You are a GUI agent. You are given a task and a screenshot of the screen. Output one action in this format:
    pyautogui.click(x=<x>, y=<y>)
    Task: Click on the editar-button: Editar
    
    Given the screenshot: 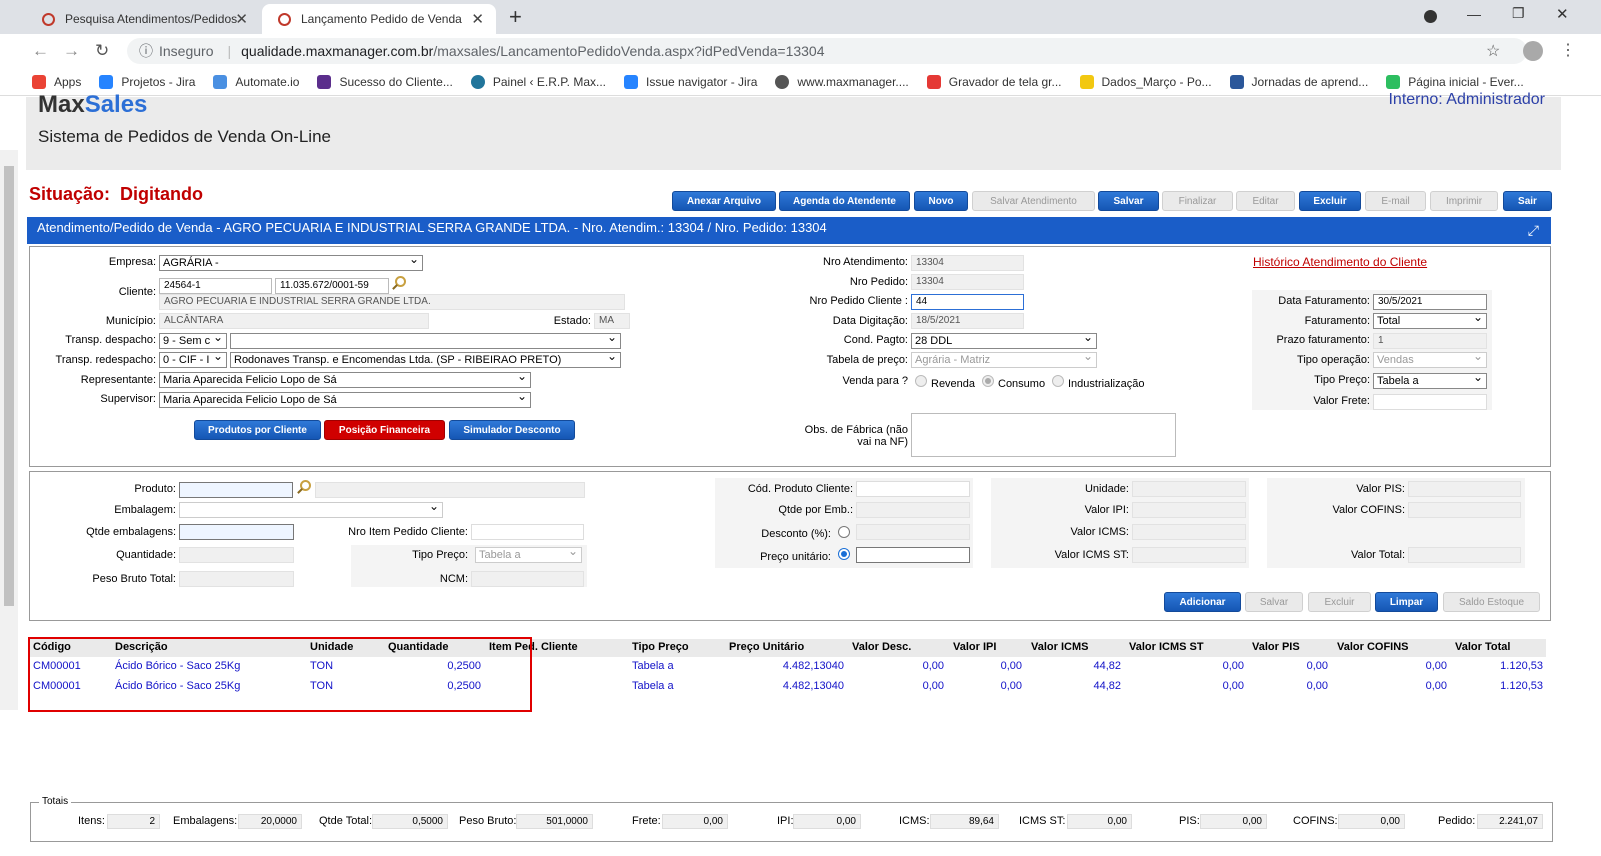 What is the action you would take?
    pyautogui.click(x=1265, y=201)
    